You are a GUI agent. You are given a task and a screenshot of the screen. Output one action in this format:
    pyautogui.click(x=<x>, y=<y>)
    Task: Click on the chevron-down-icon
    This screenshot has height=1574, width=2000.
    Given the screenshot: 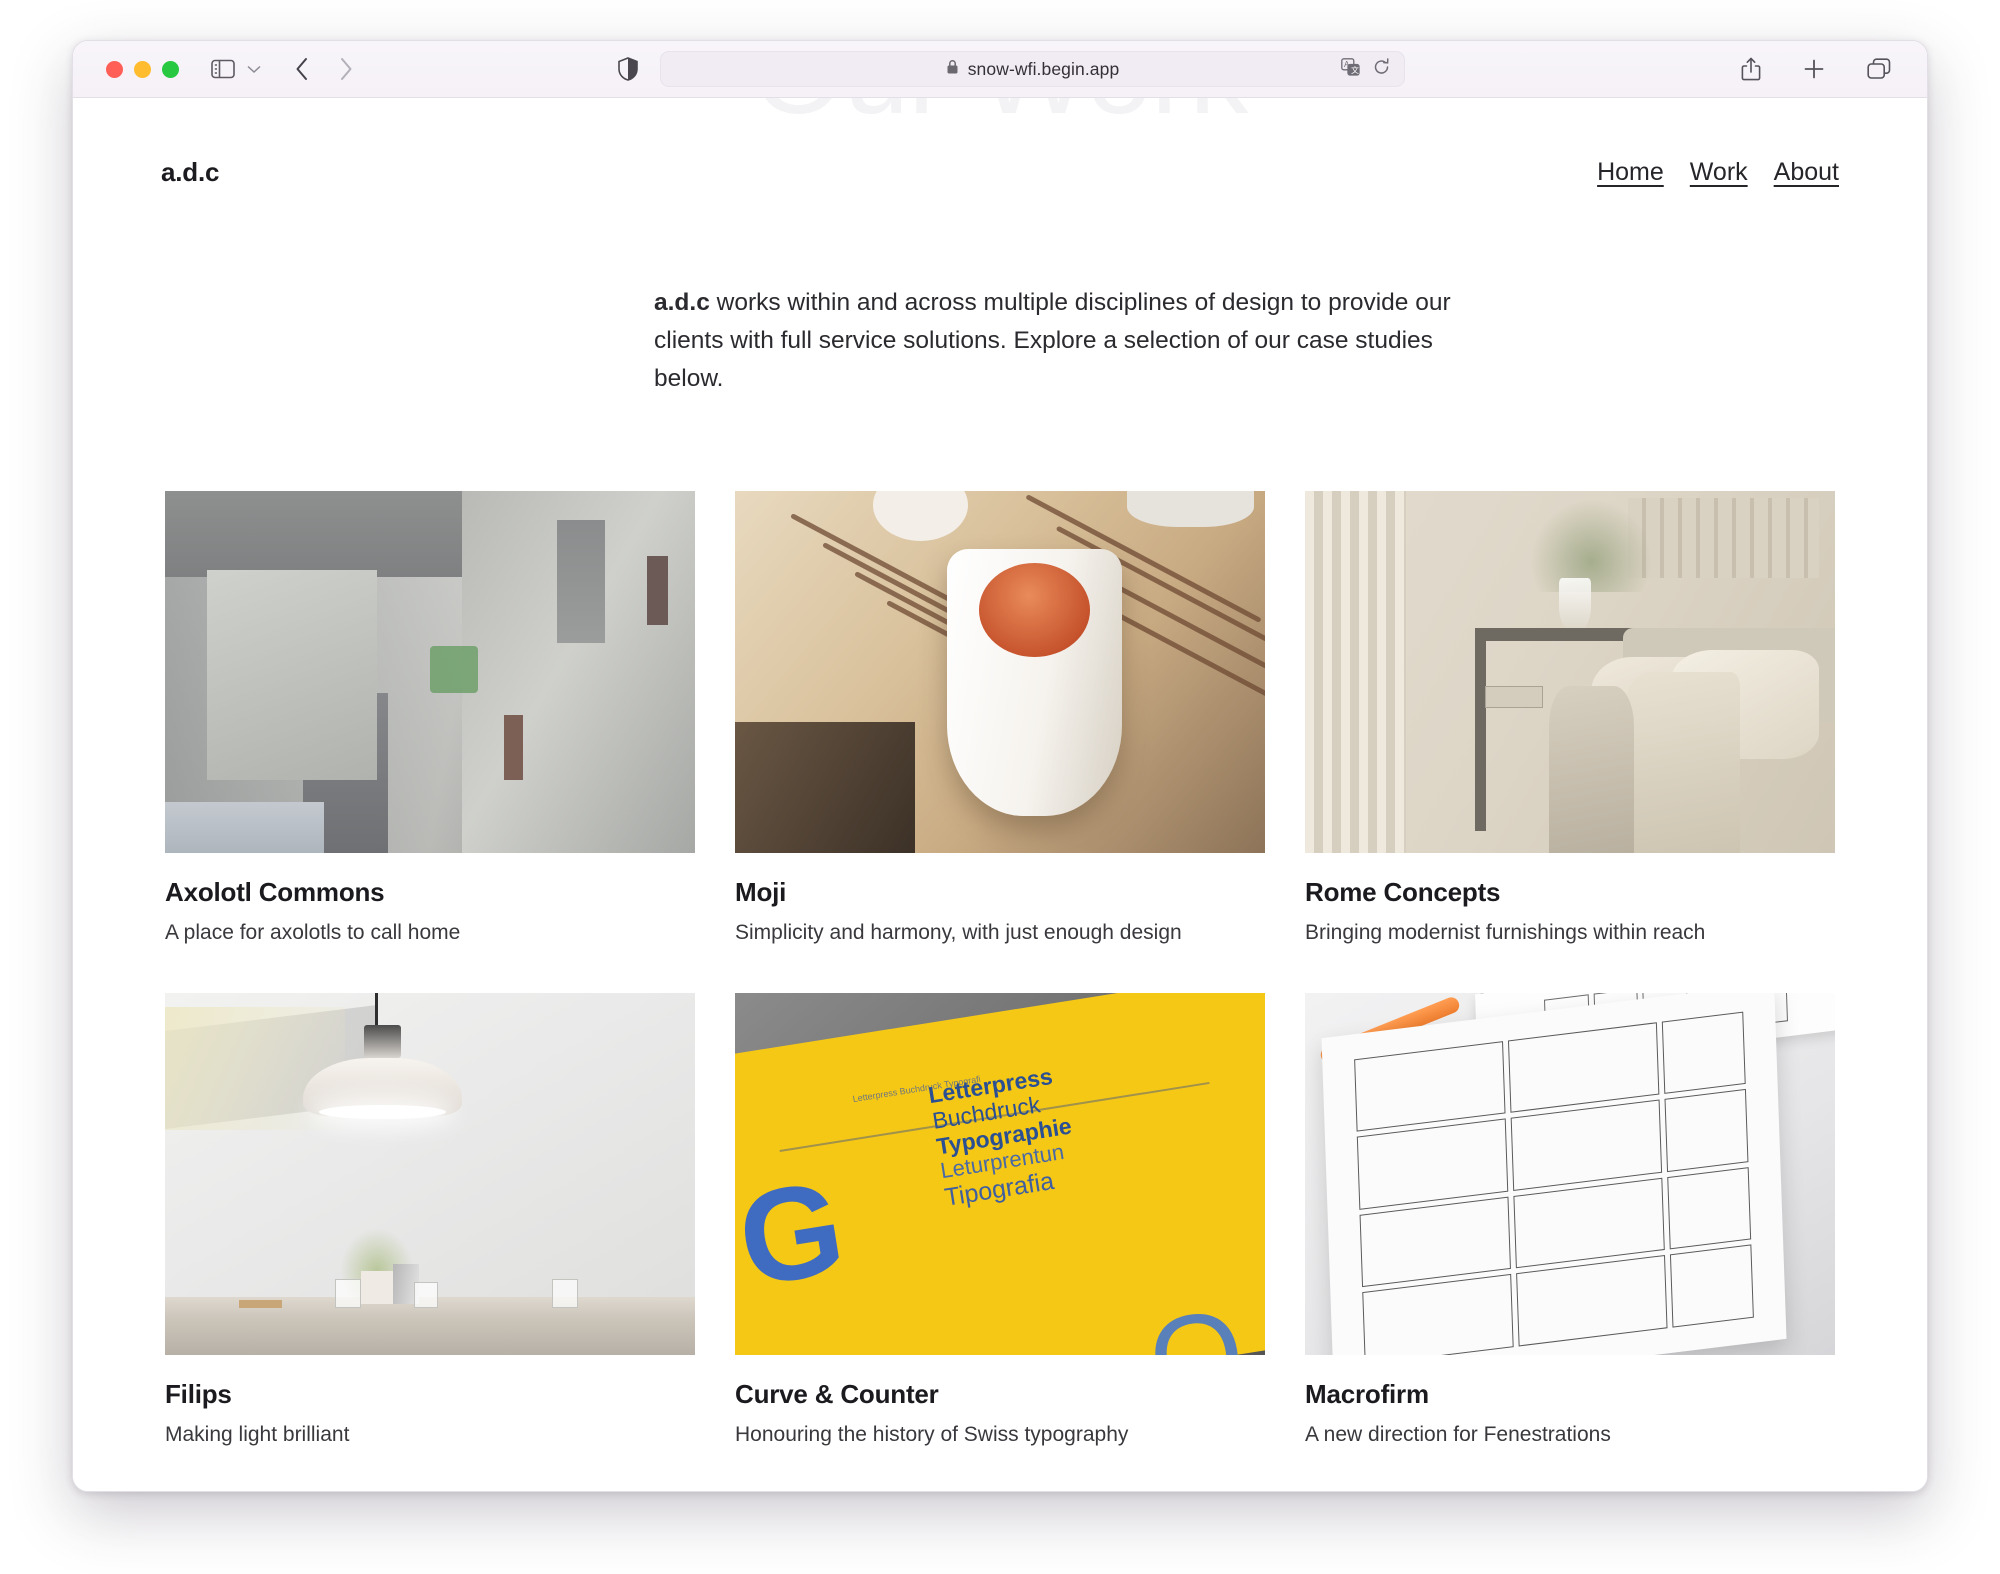 What is the action you would take?
    pyautogui.click(x=254, y=69)
    